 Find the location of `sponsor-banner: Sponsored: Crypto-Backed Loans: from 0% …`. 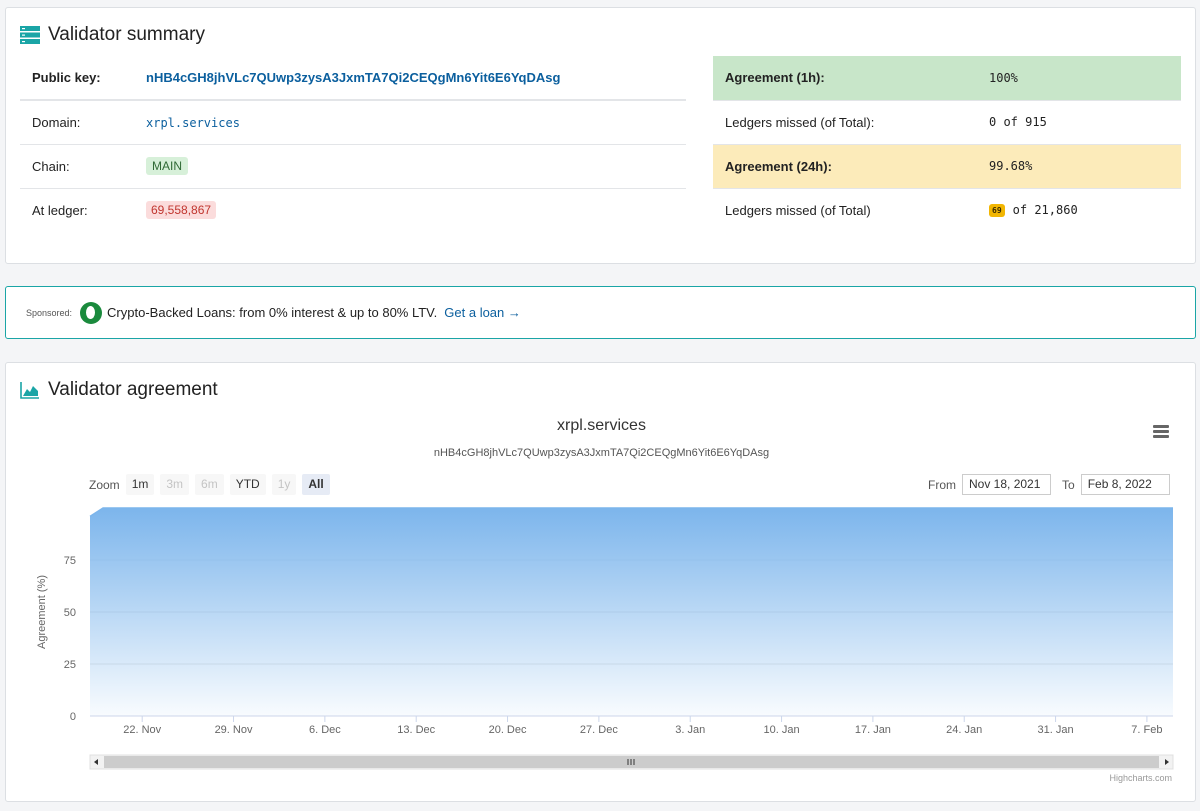

sponsor-banner: Sponsored: Crypto-Backed Loans: from 0% … is located at coordinates (600, 312).